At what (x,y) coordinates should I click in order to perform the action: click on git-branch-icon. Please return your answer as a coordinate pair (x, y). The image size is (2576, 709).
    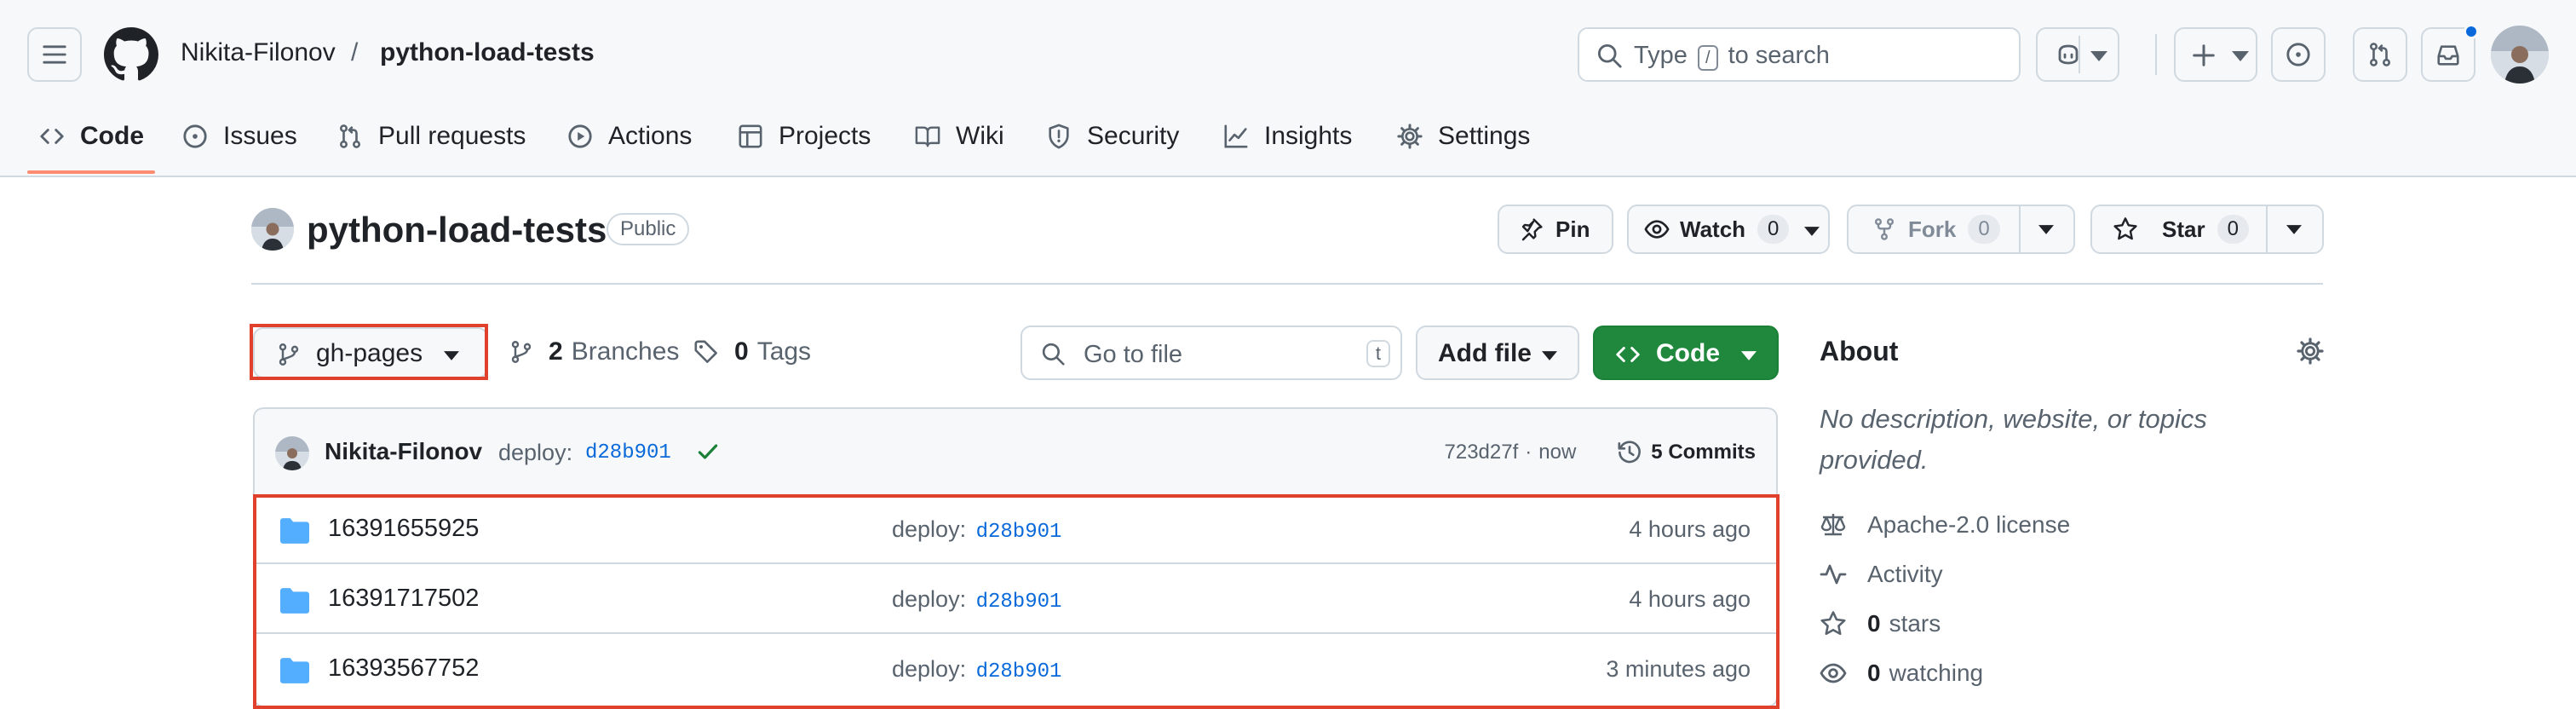
    Looking at the image, I should click on (522, 352).